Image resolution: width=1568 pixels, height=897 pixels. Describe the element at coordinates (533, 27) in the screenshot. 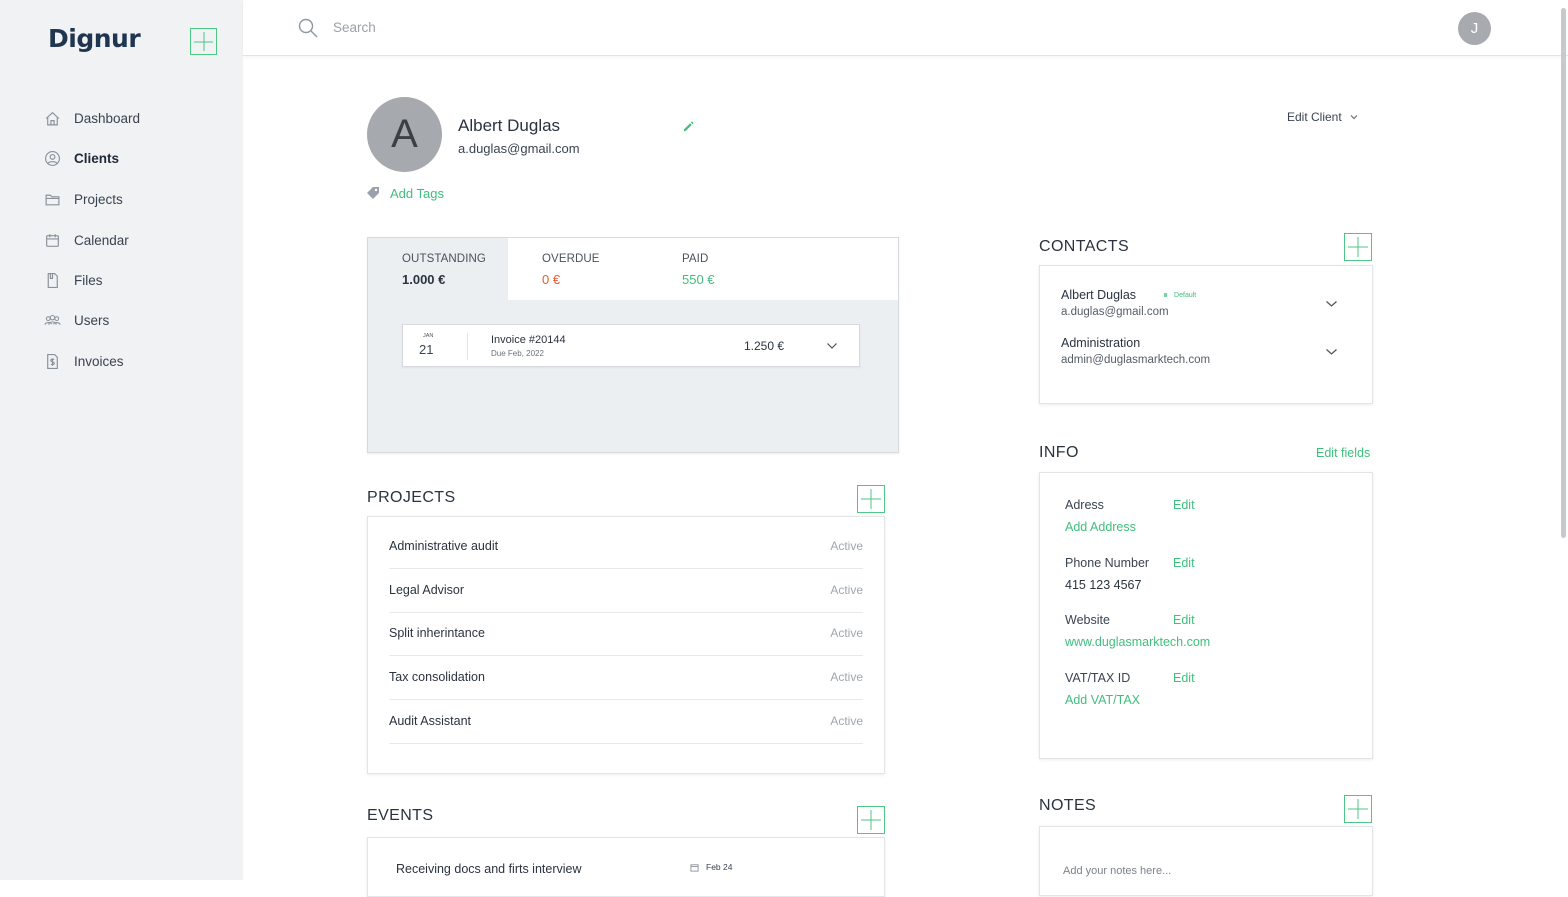

I see `search-input` at that location.